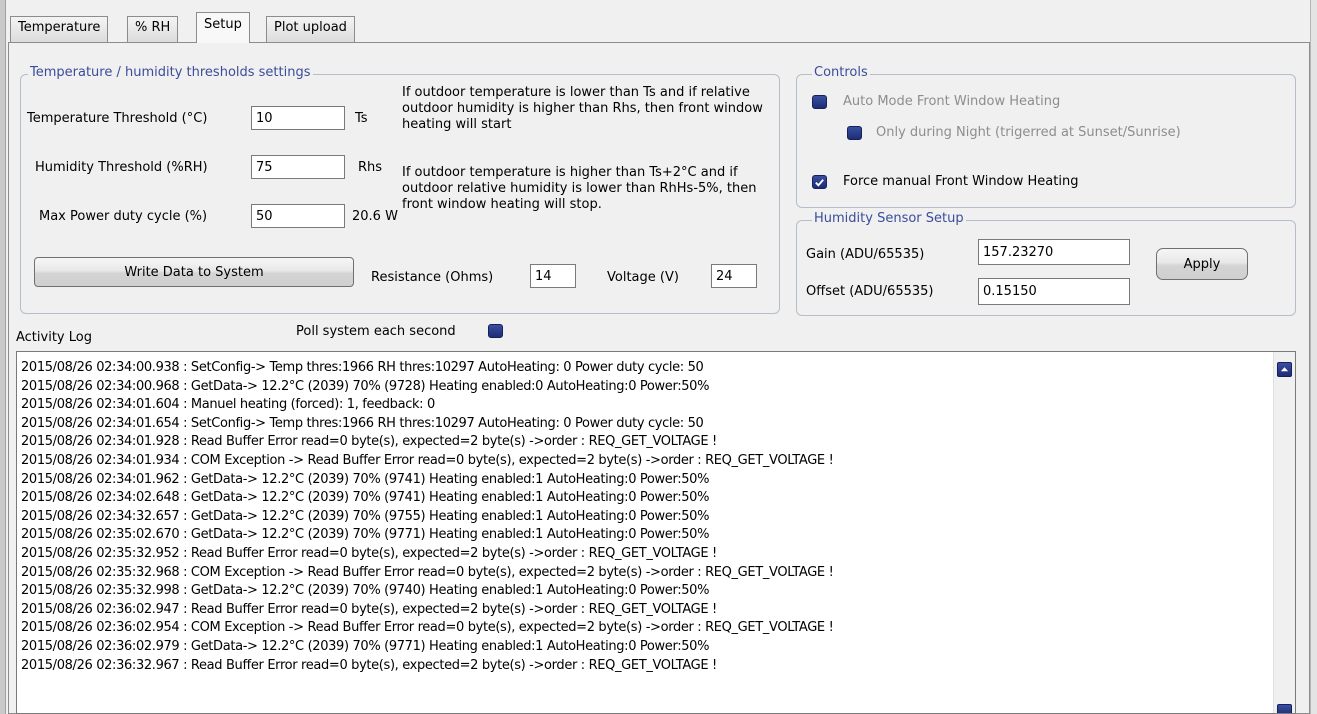 The image size is (1317, 714). I want to click on window-frame-right, so click(1313, 357).